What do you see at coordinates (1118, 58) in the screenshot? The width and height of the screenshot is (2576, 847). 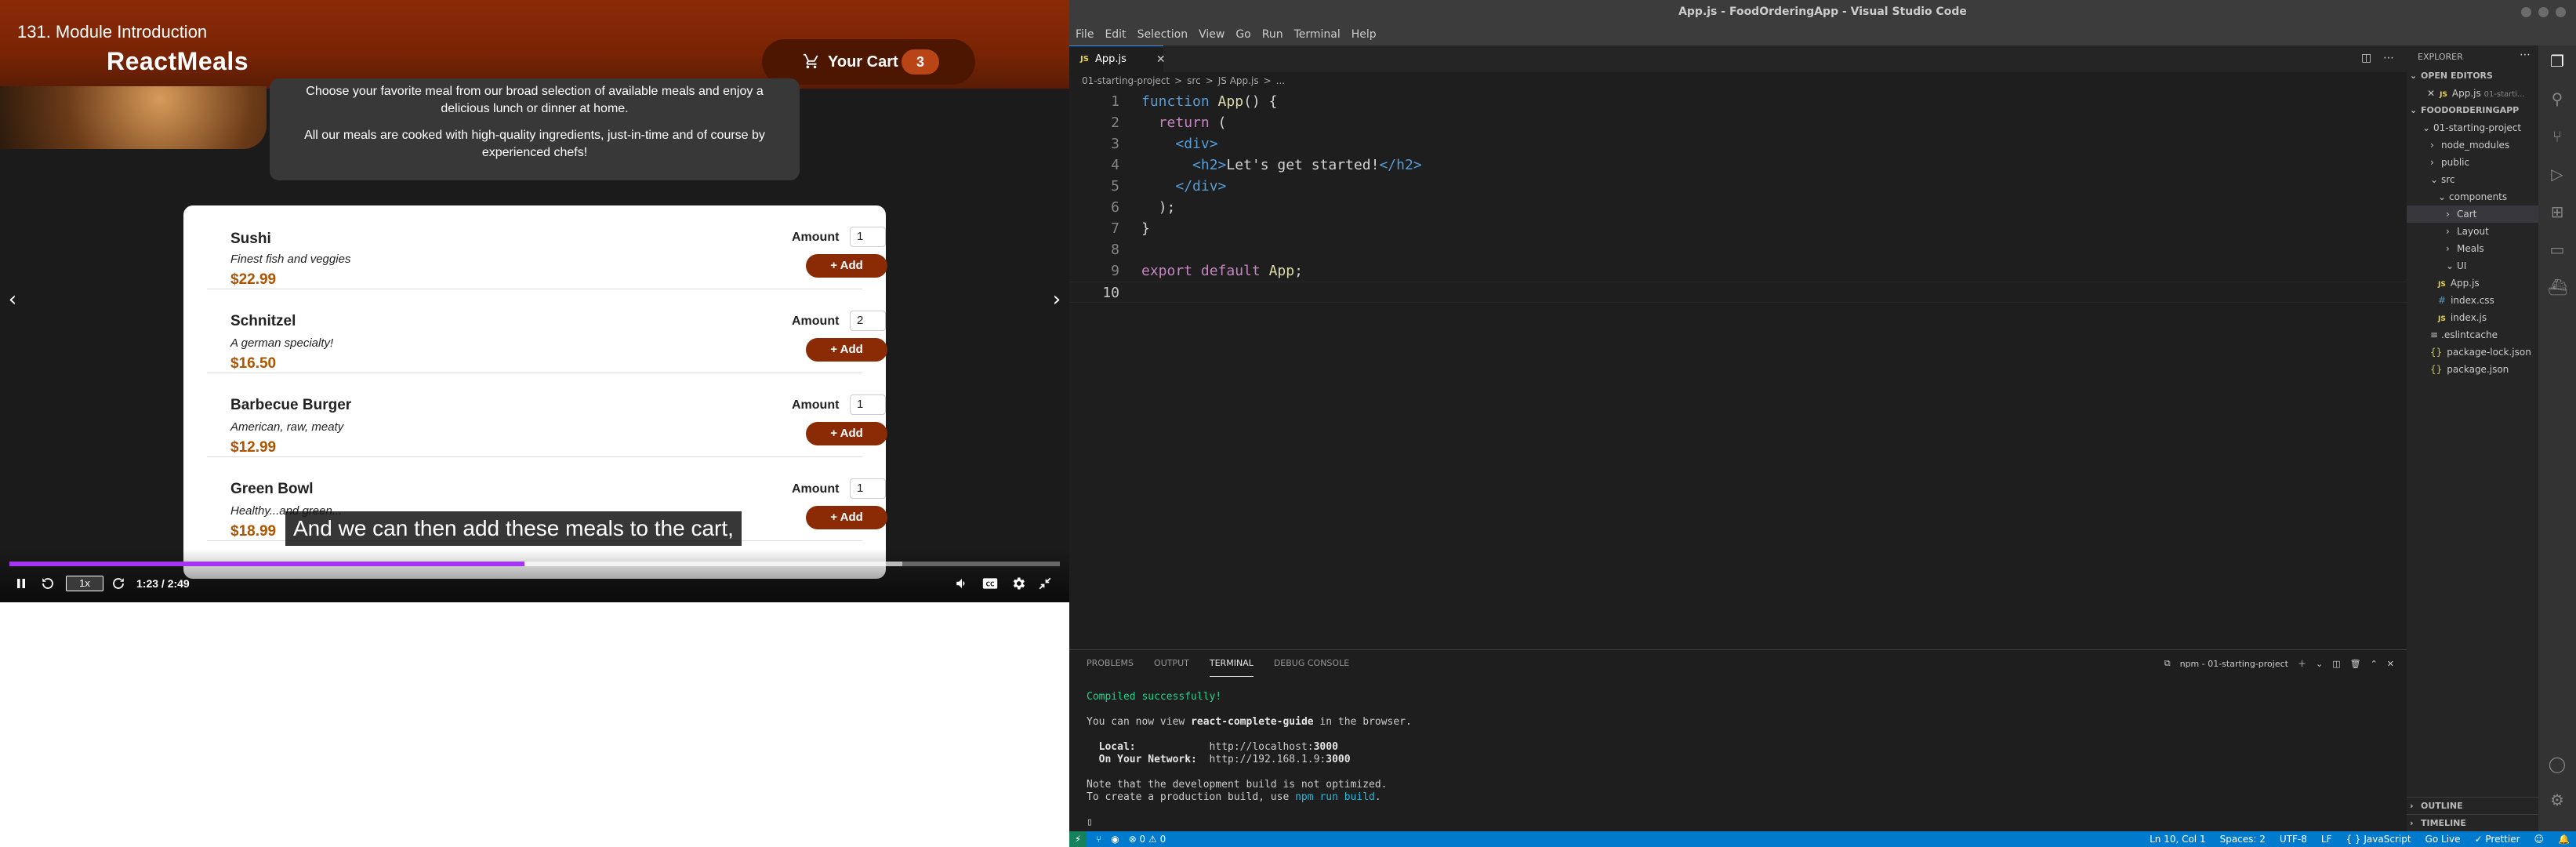 I see `tab-app-js: JS App.js ✕` at bounding box center [1118, 58].